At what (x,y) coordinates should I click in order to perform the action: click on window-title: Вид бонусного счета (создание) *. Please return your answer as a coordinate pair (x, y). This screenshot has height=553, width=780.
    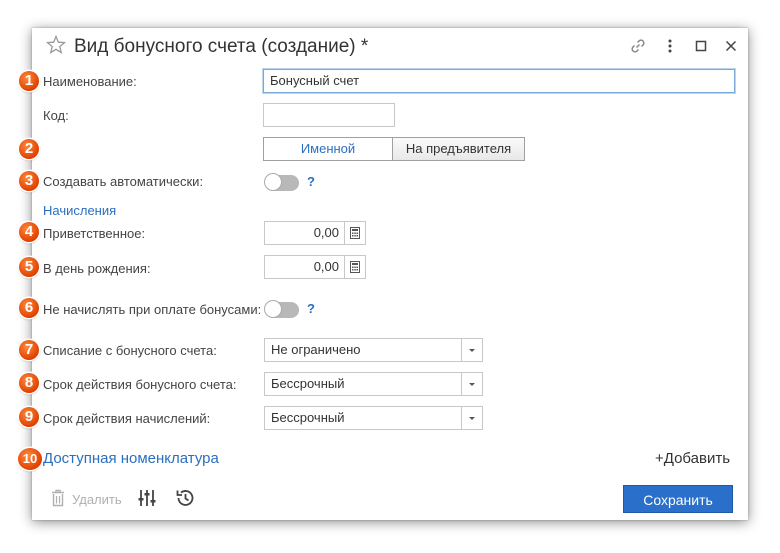
    Looking at the image, I should click on (221, 46).